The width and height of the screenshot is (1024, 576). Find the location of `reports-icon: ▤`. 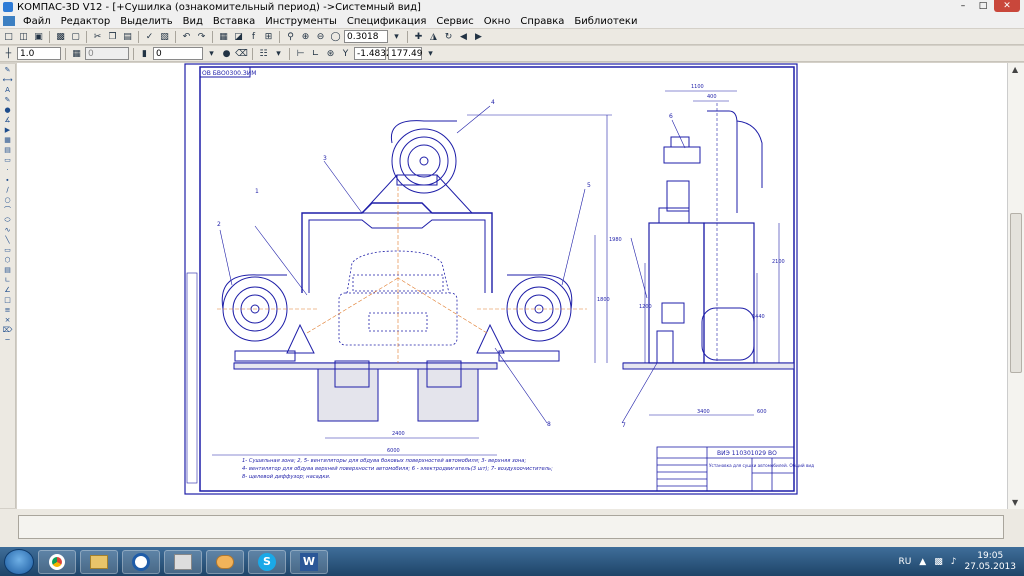

reports-icon: ▤ is located at coordinates (8, 150).